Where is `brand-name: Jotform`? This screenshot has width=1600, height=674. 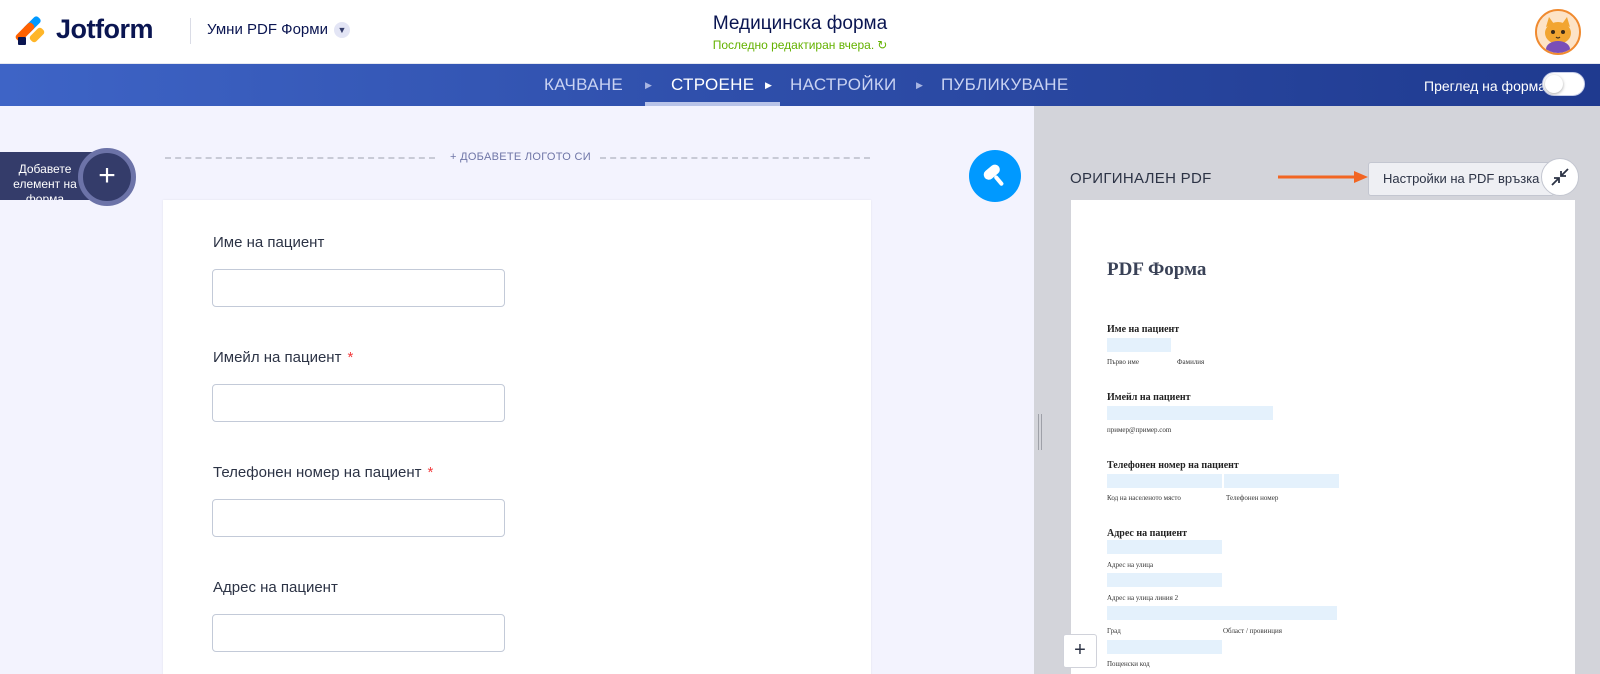 brand-name: Jotform is located at coordinates (105, 29).